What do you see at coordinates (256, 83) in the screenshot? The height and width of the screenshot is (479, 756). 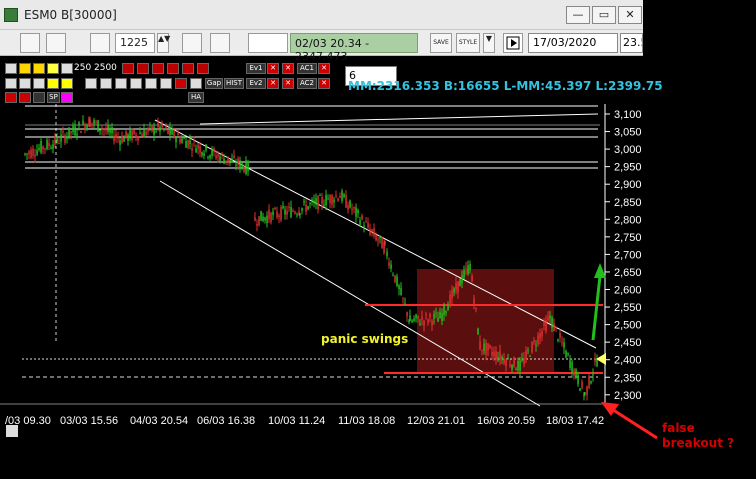 I see `ev2-button: Ev2` at bounding box center [256, 83].